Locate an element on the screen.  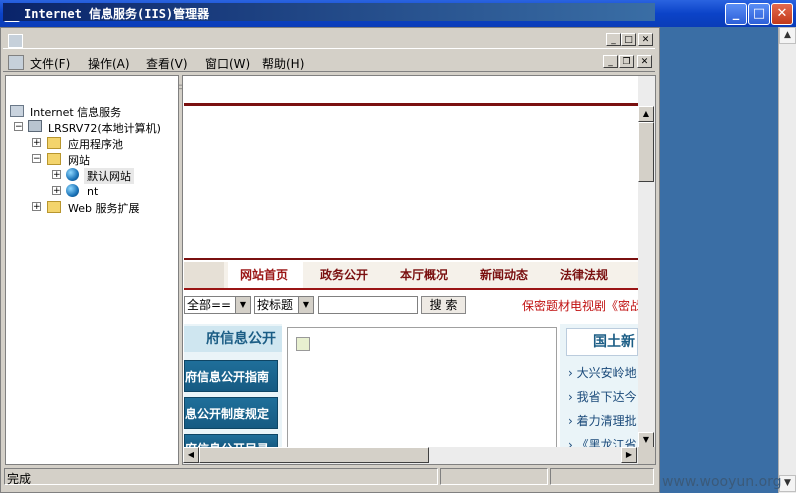
close-button: ✕ is located at coordinates (782, 14).